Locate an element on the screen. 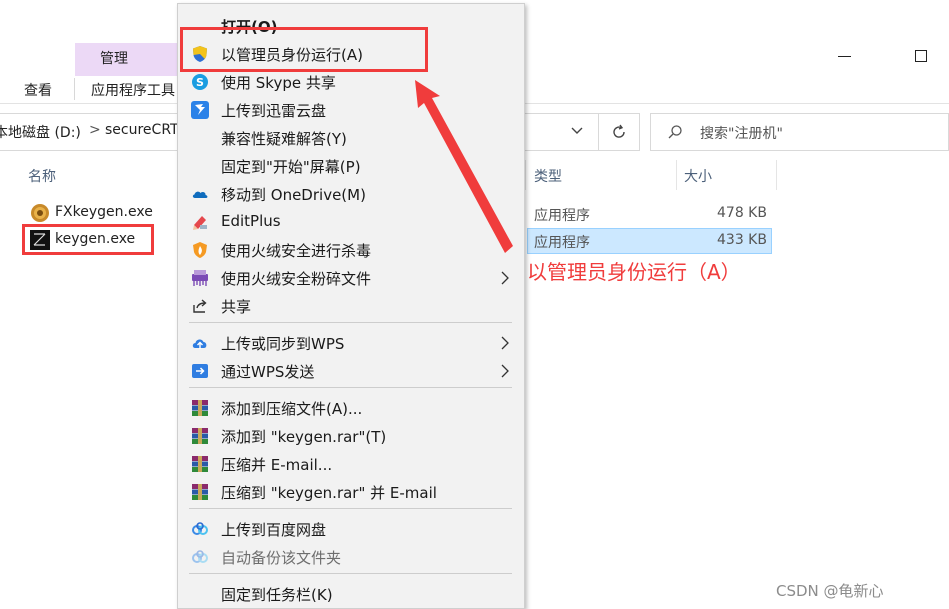 Image resolution: width=949 pixels, height=609 pixels. menu-item-editplus: EditPlus is located at coordinates (351, 222).